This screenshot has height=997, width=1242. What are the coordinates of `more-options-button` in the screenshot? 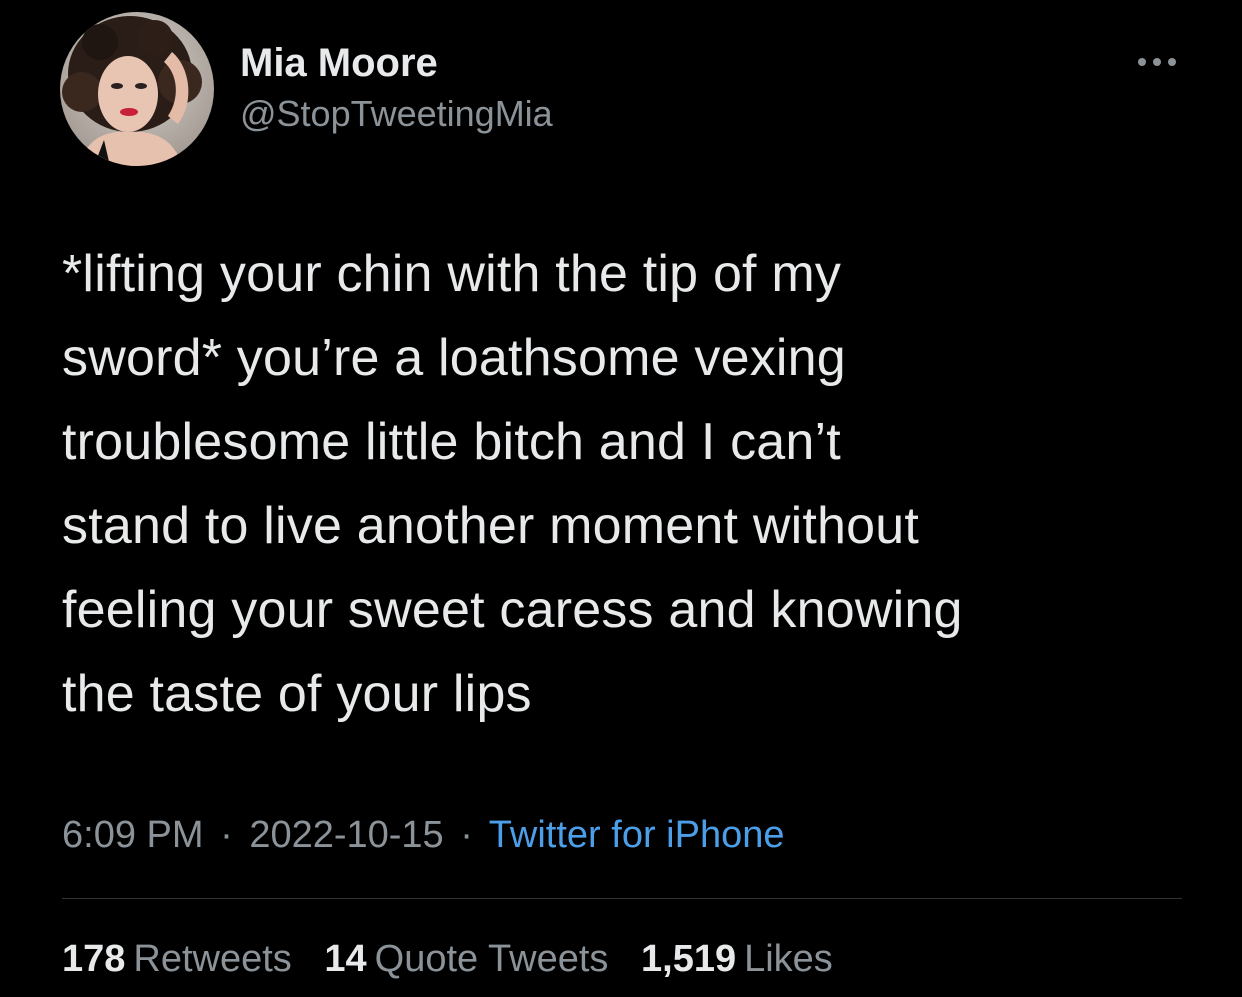 It's located at (1157, 62).